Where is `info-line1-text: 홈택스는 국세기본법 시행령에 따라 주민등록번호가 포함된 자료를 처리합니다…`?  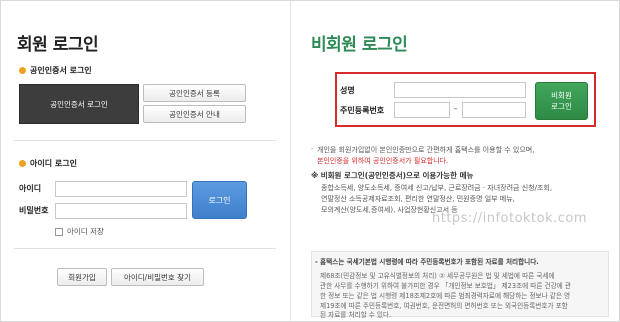 info-line1-text: 홈택스는 국세기본법 시행령에 따라 주민등록번호가 포함된 자료를 처리합니다… is located at coordinates (429, 262).